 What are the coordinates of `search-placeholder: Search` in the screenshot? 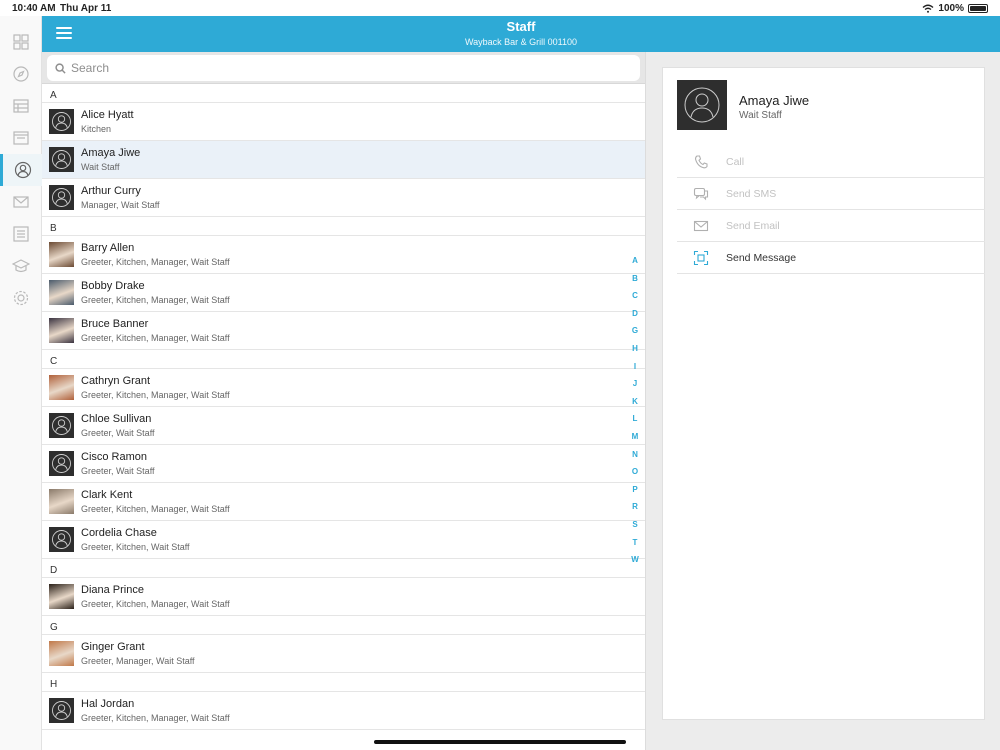 It's located at (90, 68).